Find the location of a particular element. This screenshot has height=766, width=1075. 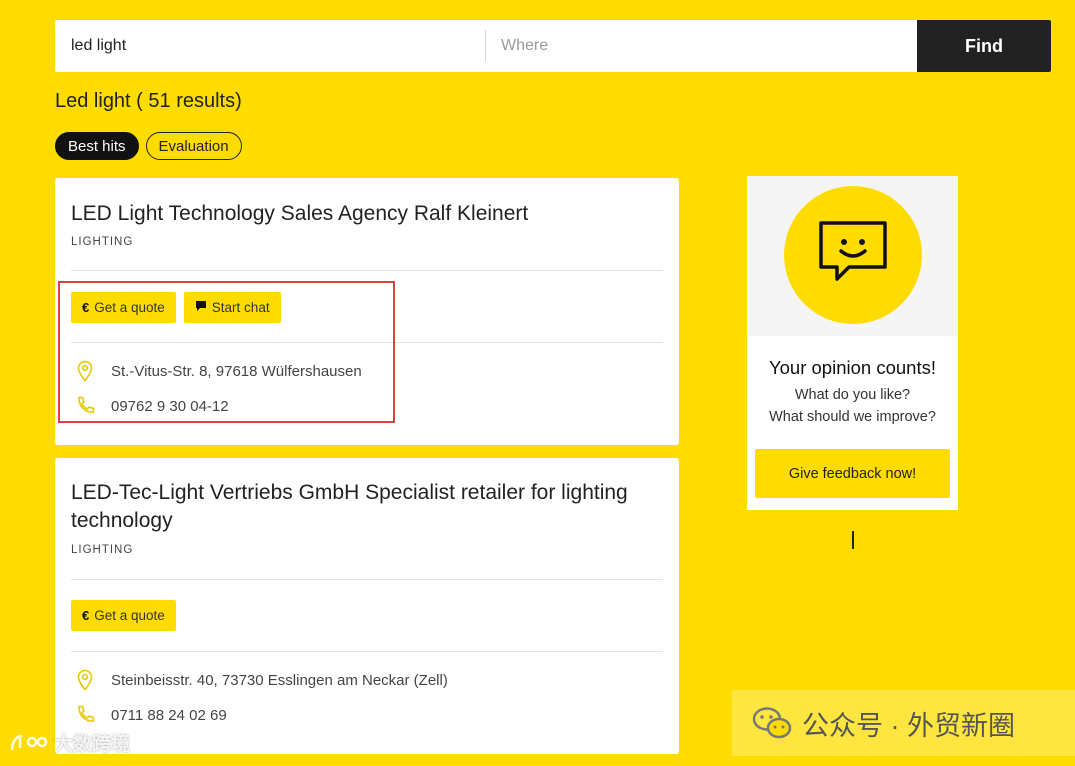

listing-address: St.-Vitus-Str. 8, 97618 Wülfershausen is located at coordinates (236, 371).